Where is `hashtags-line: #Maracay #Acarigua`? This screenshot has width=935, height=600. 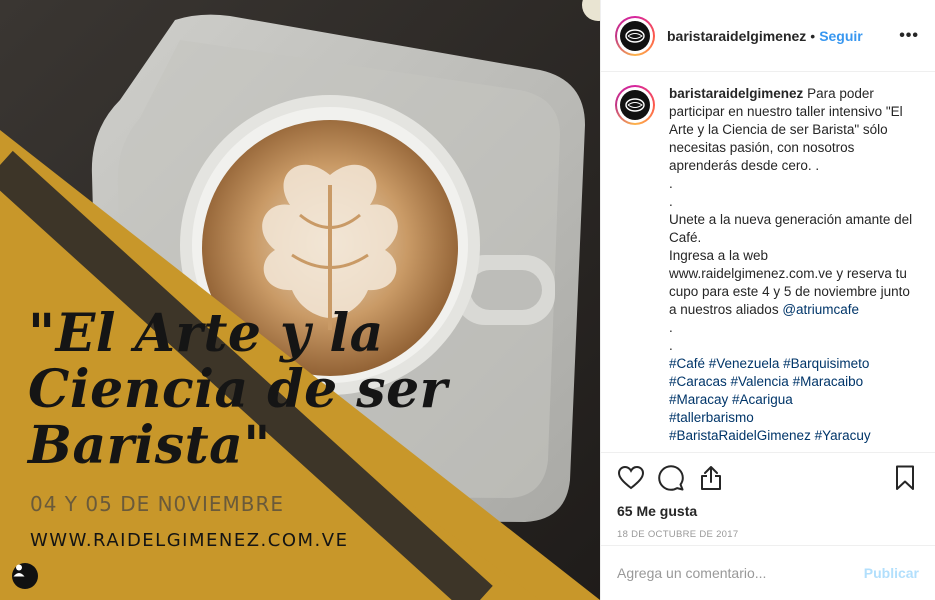
hashtags-line: #Maracay #Acarigua is located at coordinates (794, 400).